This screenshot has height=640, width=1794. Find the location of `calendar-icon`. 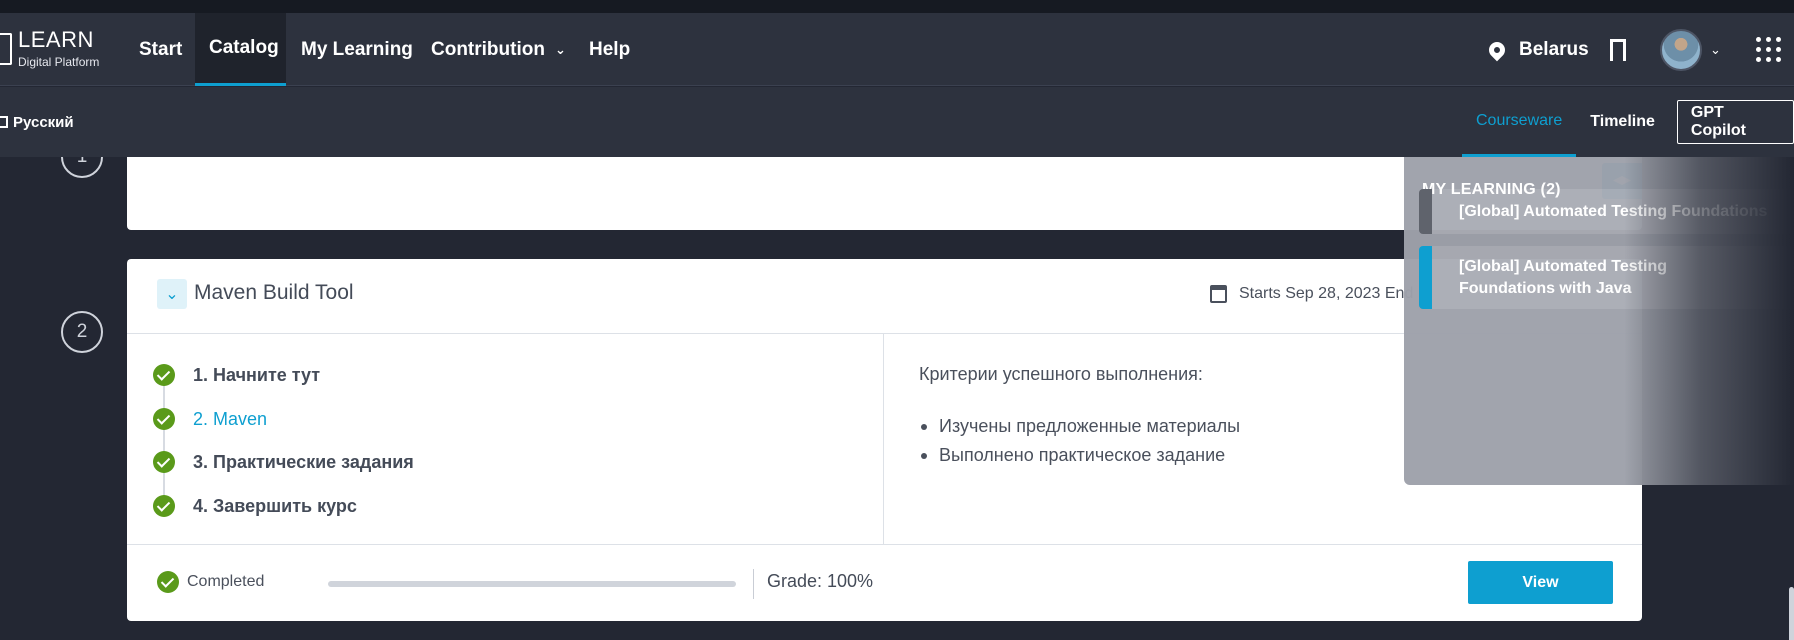

calendar-icon is located at coordinates (1218, 294).